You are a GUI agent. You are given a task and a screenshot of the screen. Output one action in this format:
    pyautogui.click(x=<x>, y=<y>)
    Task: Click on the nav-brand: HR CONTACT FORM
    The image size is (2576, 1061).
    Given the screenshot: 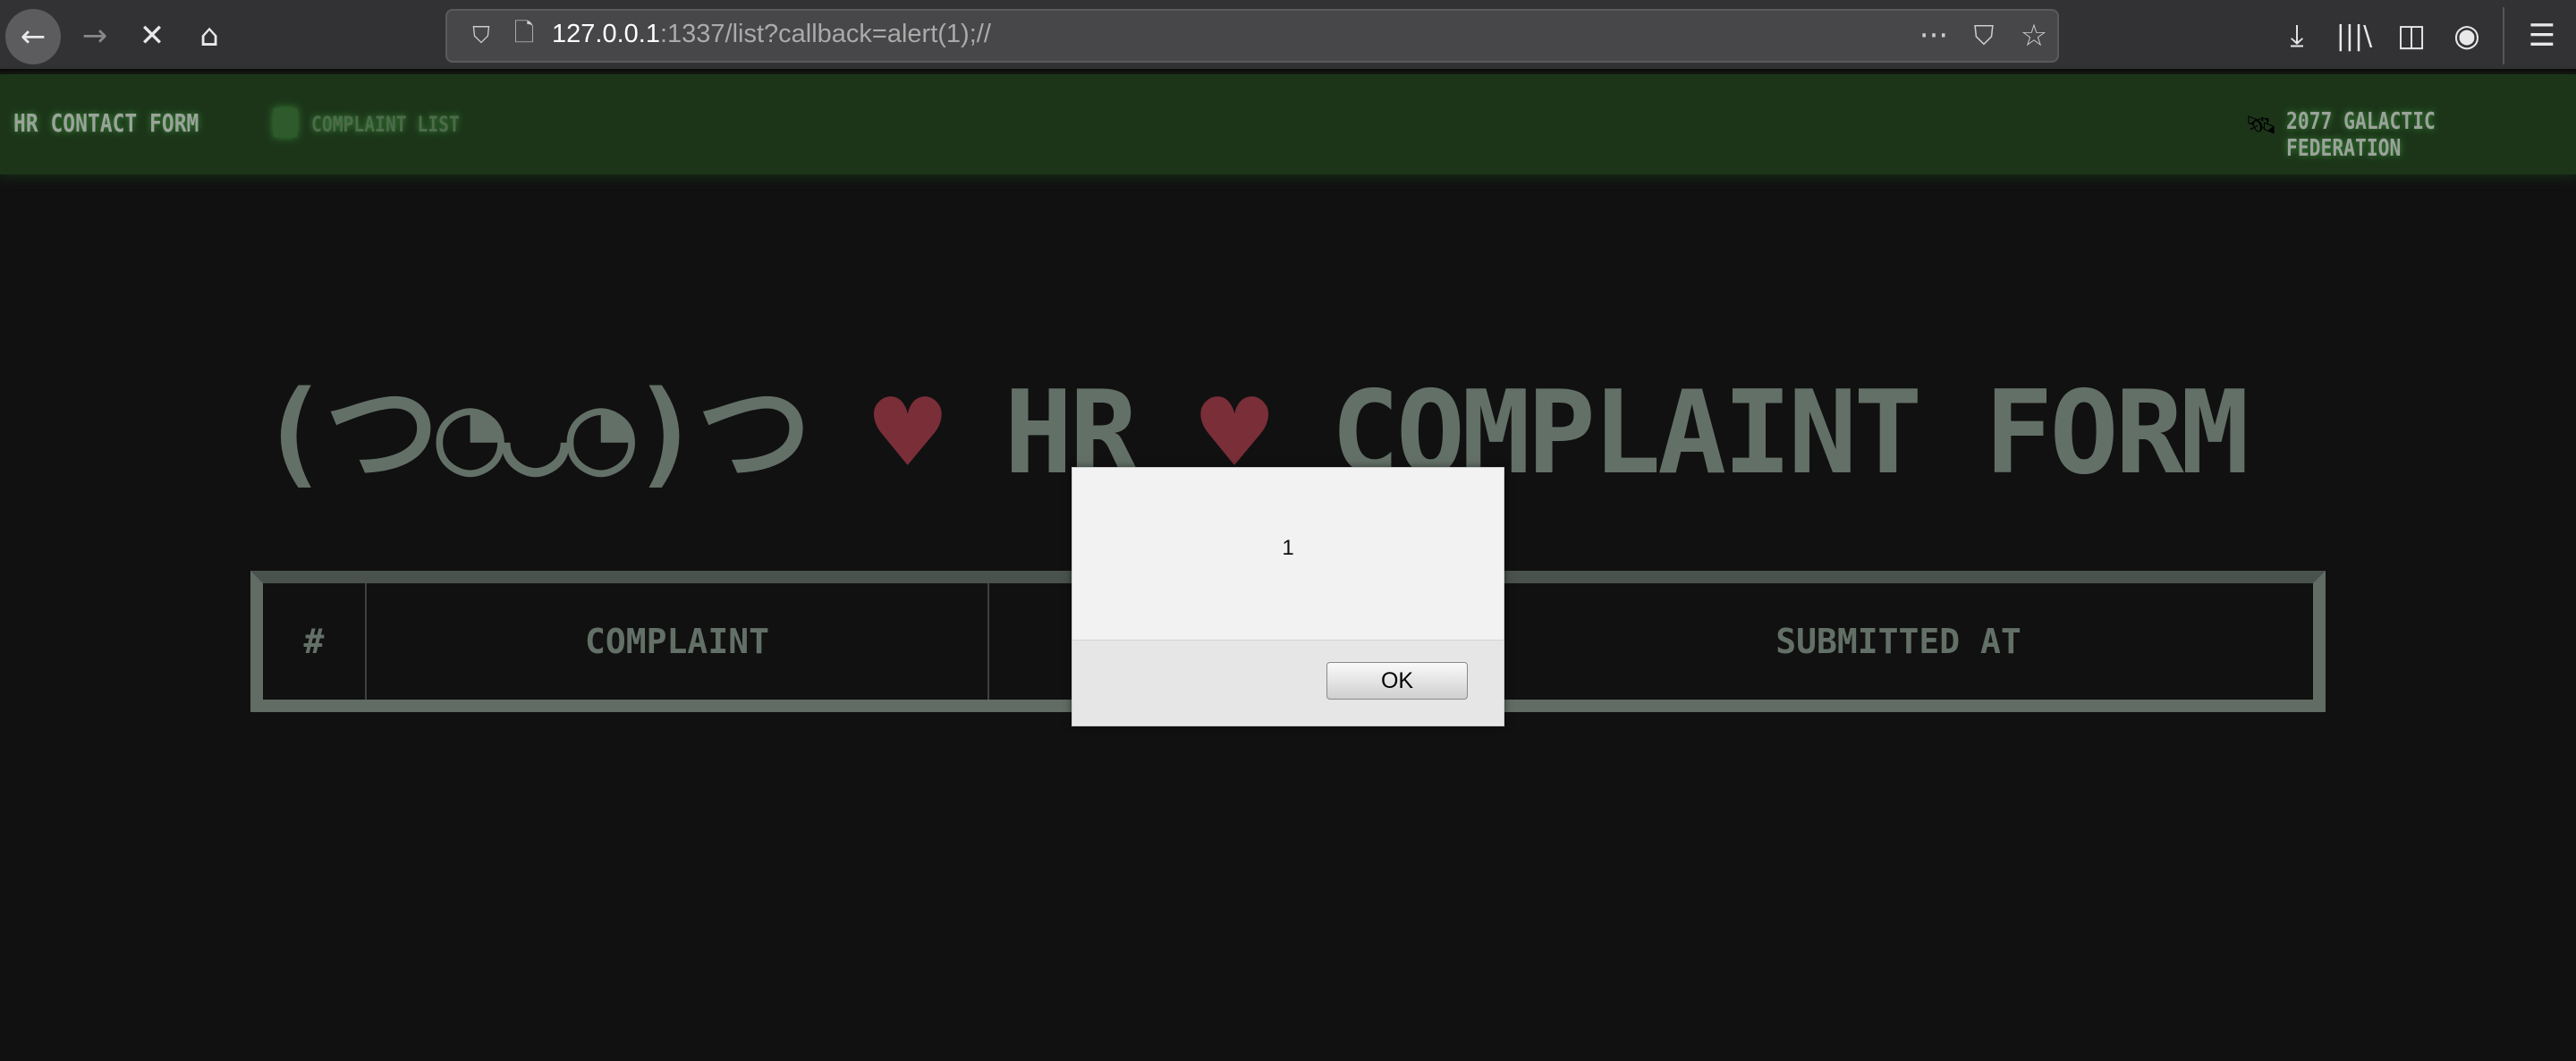 What is the action you would take?
    pyautogui.click(x=106, y=123)
    